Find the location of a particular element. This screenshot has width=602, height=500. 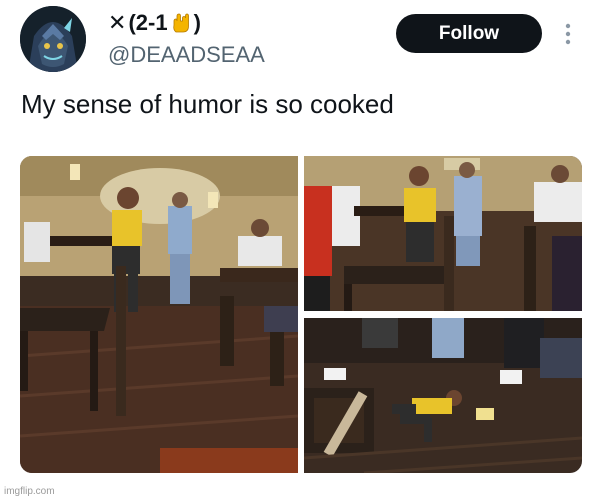

photo-bottom-right is located at coordinates (443, 395).